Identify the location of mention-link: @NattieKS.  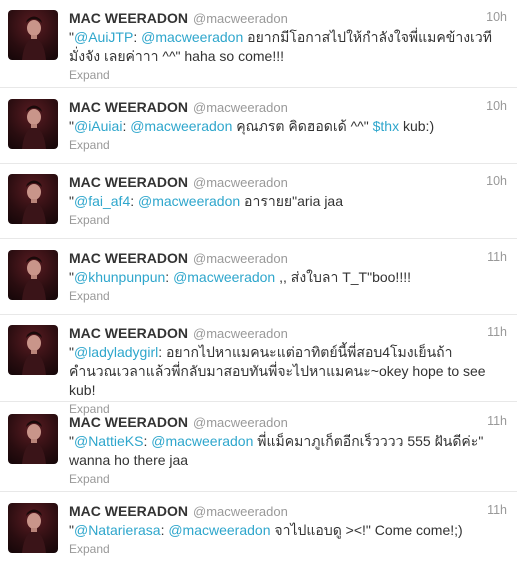
(108, 441).